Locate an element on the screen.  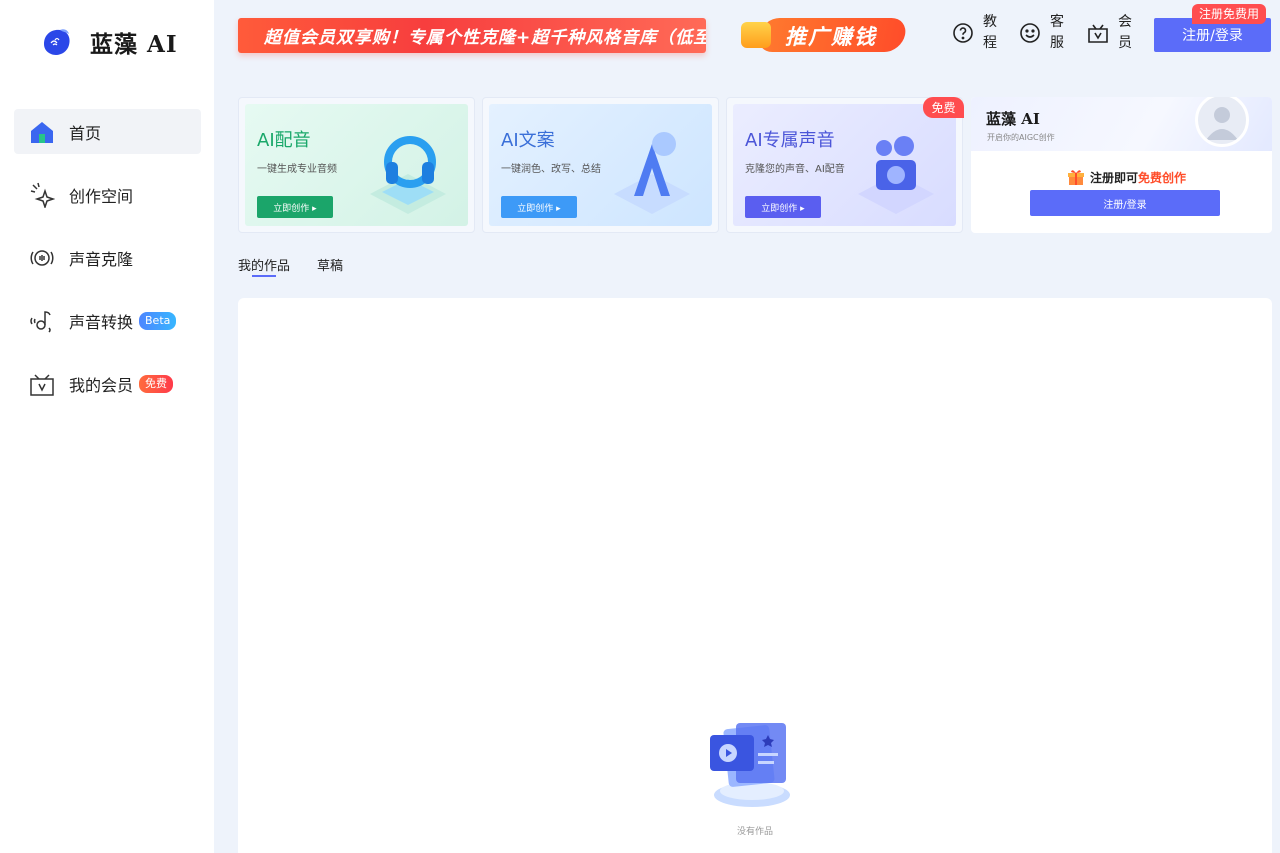
brand-name: 蓝藻 AI is located at coordinates (134, 44).